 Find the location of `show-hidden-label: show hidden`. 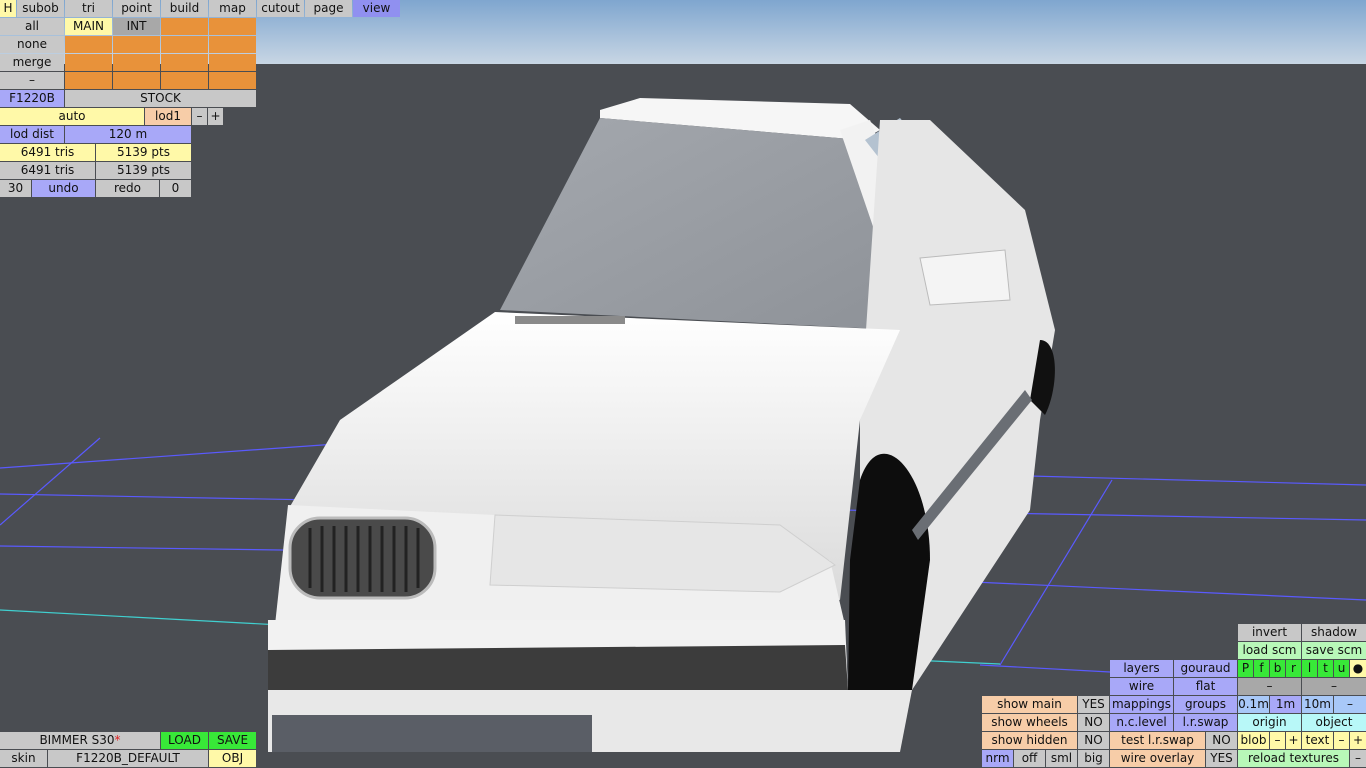

show-hidden-label: show hidden is located at coordinates (1029, 740).